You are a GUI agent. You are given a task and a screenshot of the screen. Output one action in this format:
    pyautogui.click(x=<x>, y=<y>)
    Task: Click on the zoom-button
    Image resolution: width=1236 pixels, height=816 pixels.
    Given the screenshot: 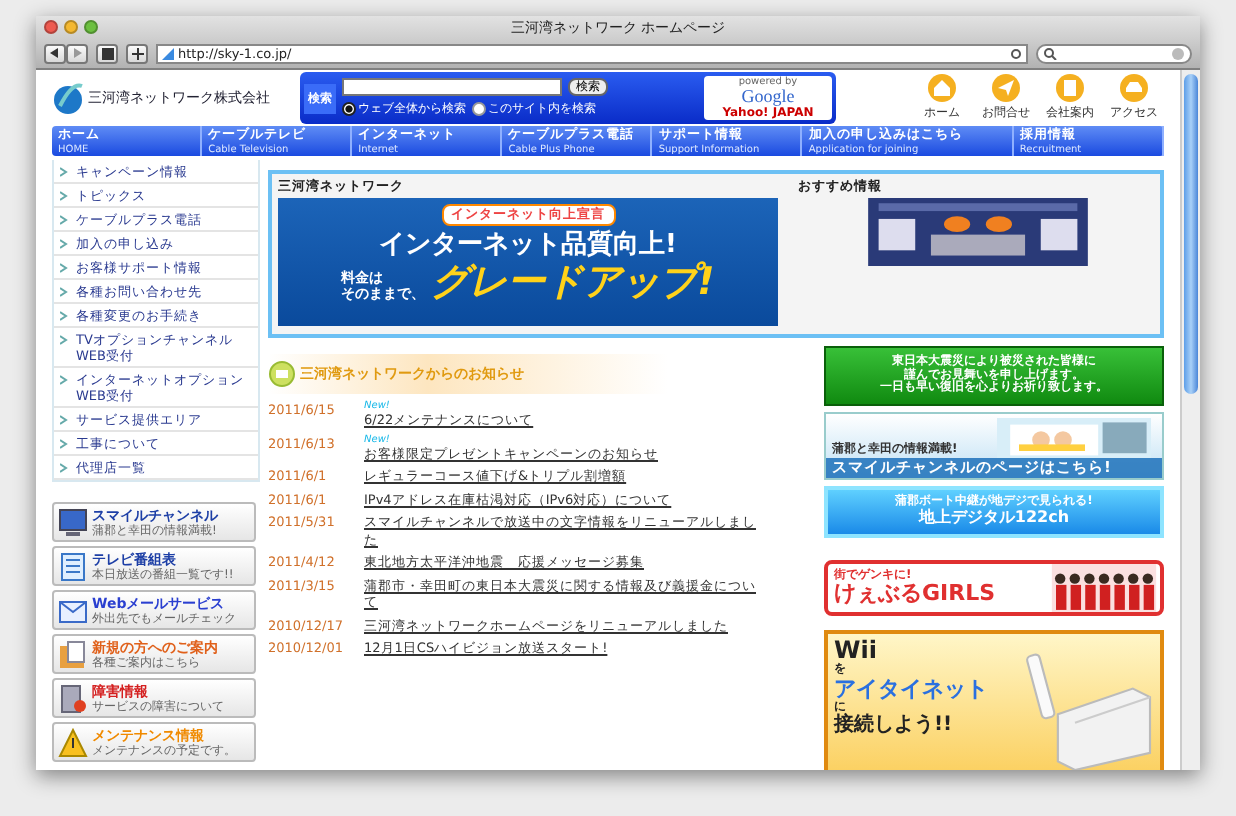 What is the action you would take?
    pyautogui.click(x=91, y=27)
    